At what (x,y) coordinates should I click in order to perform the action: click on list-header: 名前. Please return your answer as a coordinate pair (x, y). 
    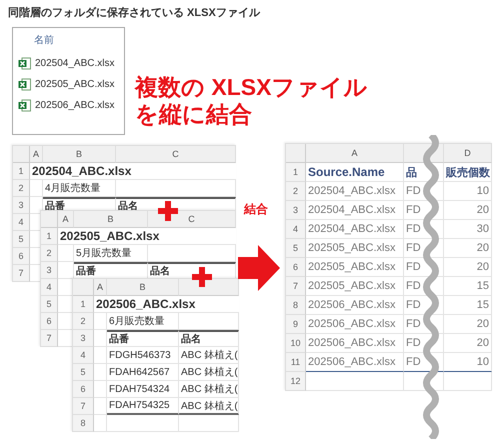
    Looking at the image, I should click on (44, 40).